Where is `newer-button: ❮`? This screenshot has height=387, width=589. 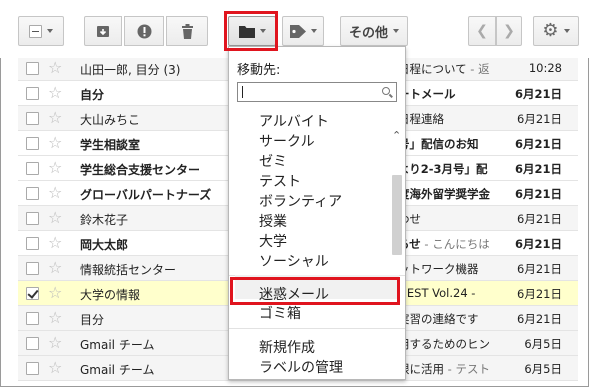 newer-button: ❮ is located at coordinates (482, 31).